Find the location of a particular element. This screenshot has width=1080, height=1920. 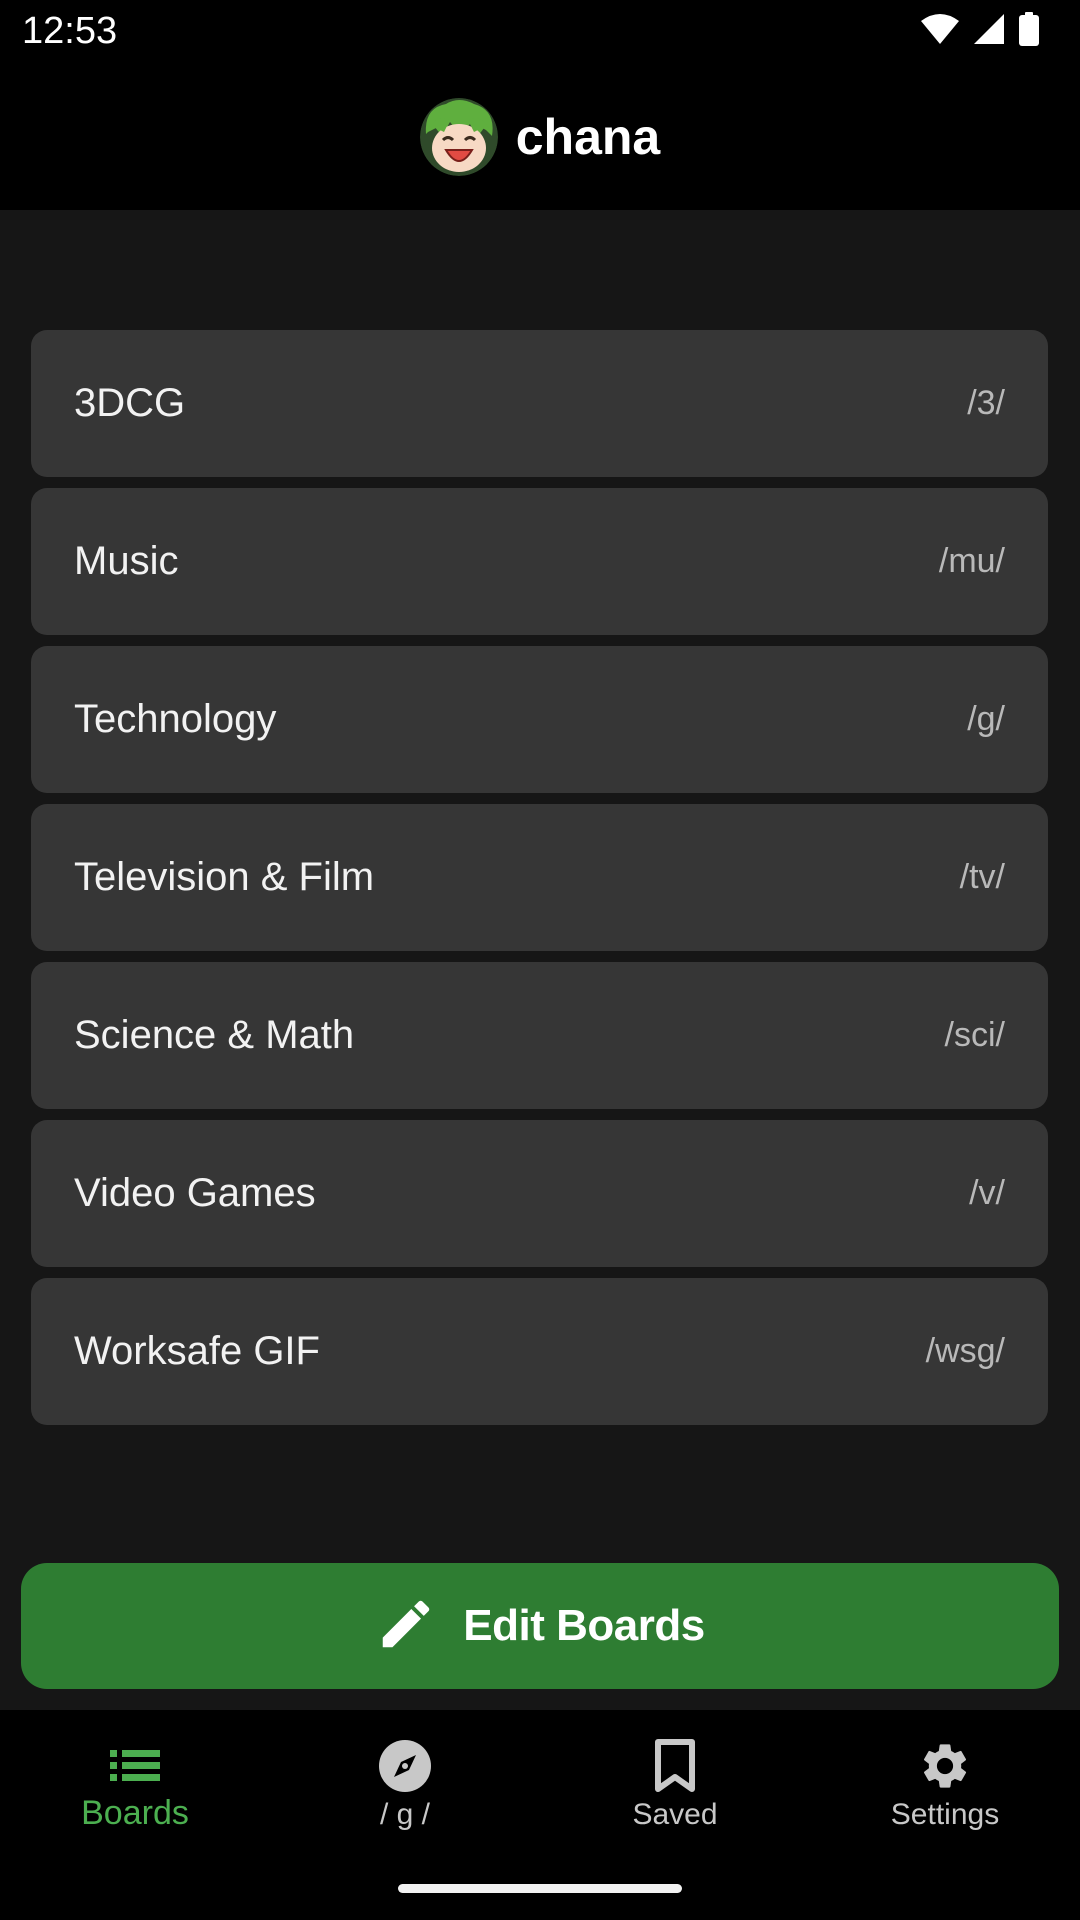

app-title: chana is located at coordinates (588, 137).